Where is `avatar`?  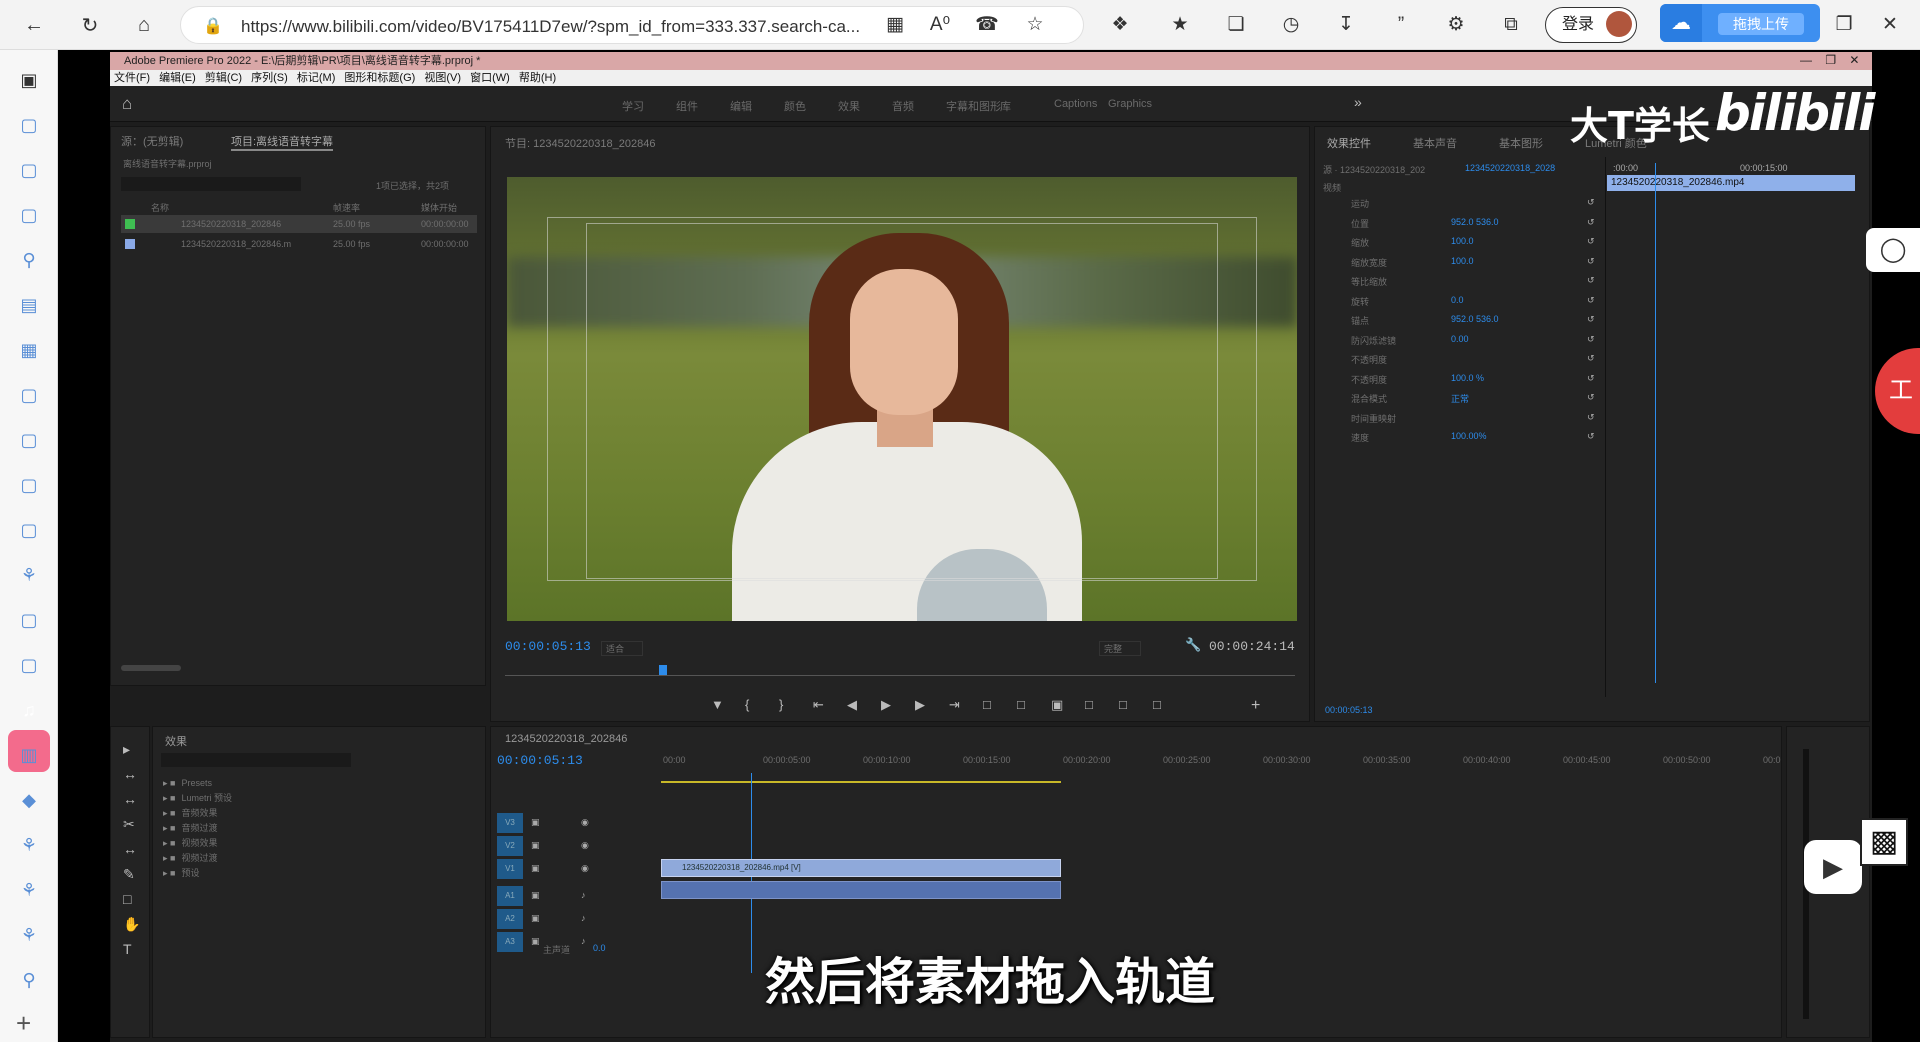
avatar is located at coordinates (1619, 24).